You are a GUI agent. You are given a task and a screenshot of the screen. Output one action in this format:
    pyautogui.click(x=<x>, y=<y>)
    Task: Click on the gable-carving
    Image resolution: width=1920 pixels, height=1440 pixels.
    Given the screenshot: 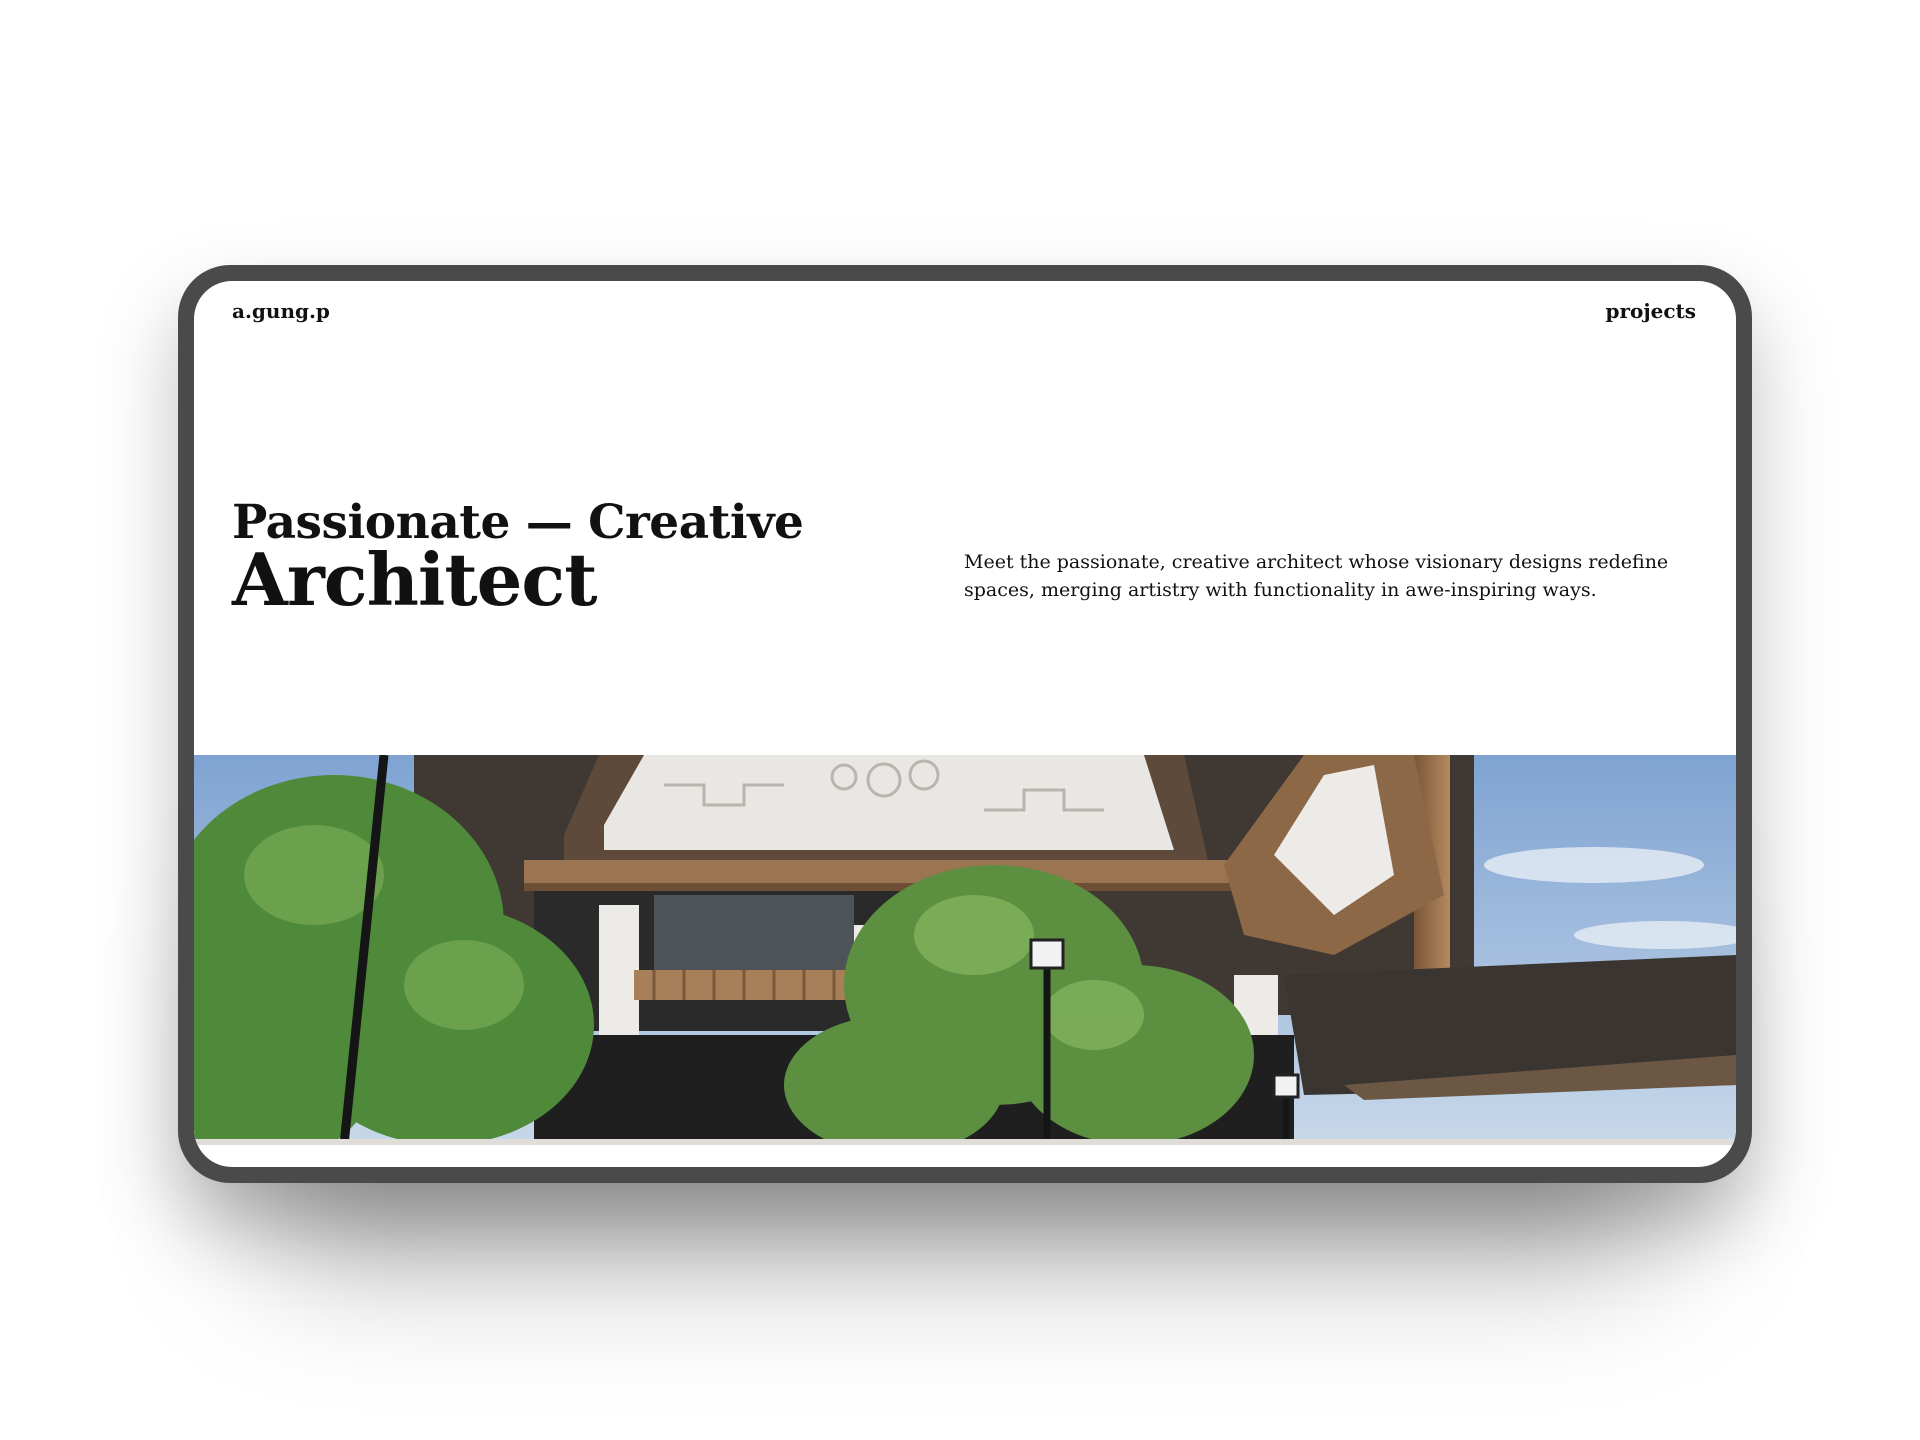 What is the action you would take?
    pyautogui.click(x=889, y=802)
    